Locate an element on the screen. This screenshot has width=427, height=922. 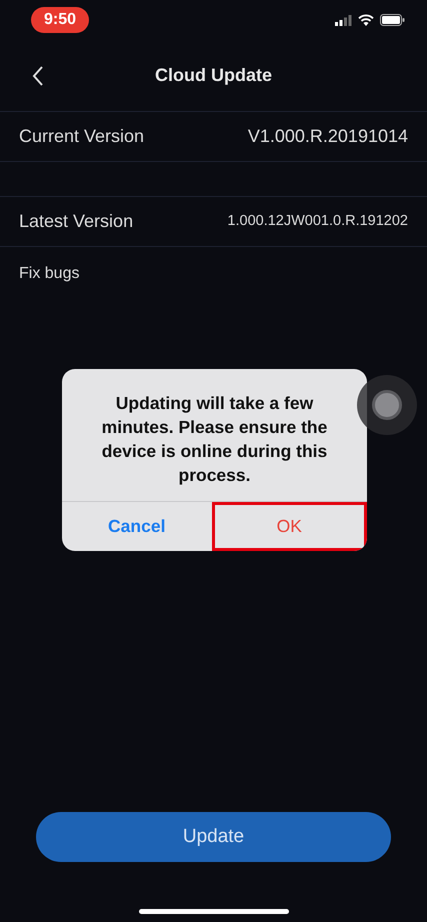
signal-icon is located at coordinates (343, 20).